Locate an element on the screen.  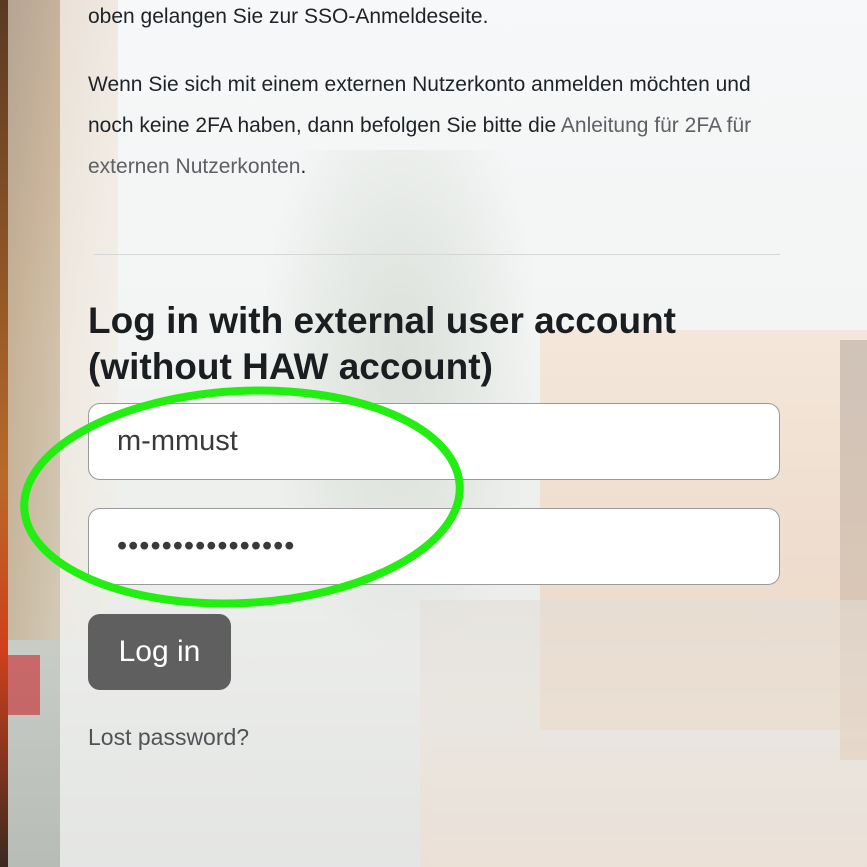
intro-line: oben gelangen Sie zur SSO-Anmeldeseite. is located at coordinates (288, 16).